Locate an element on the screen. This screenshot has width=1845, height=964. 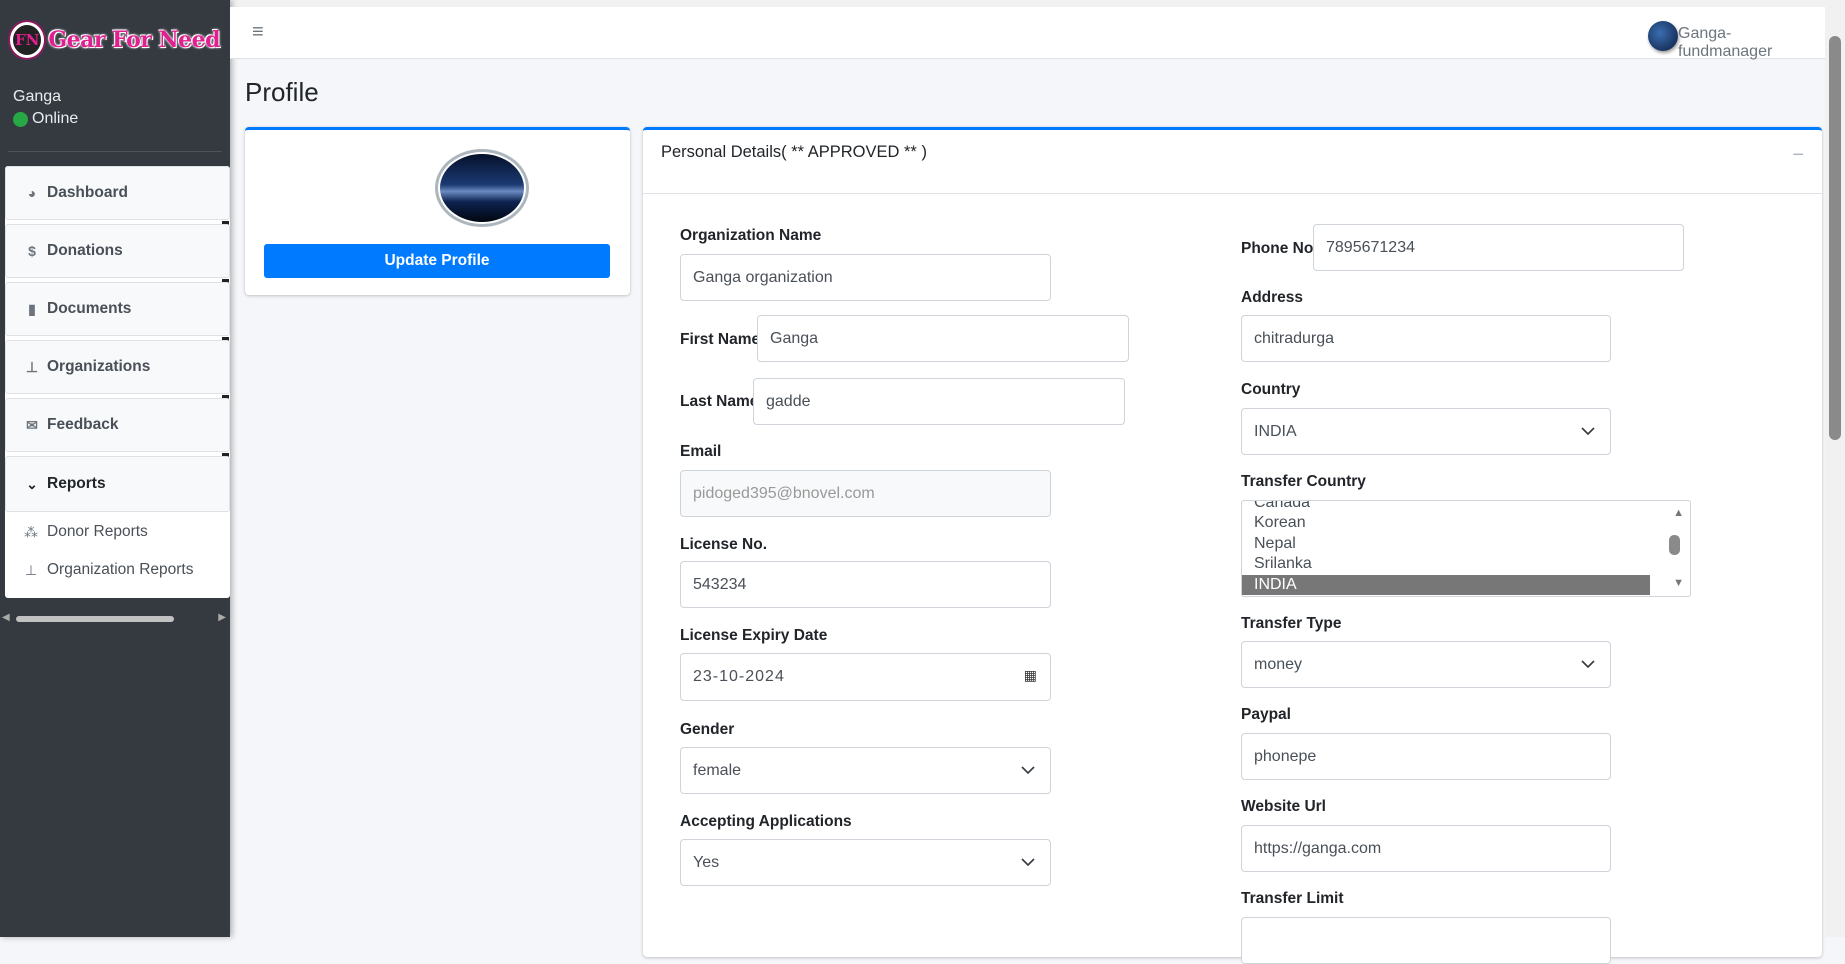
brand-name: Gear For Need is located at coordinates (134, 40).